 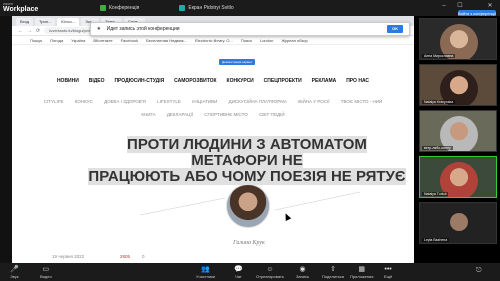 What do you see at coordinates (237, 62) in the screenshot?
I see `screen-share-badge: Демонстрація екрана` at bounding box center [237, 62].